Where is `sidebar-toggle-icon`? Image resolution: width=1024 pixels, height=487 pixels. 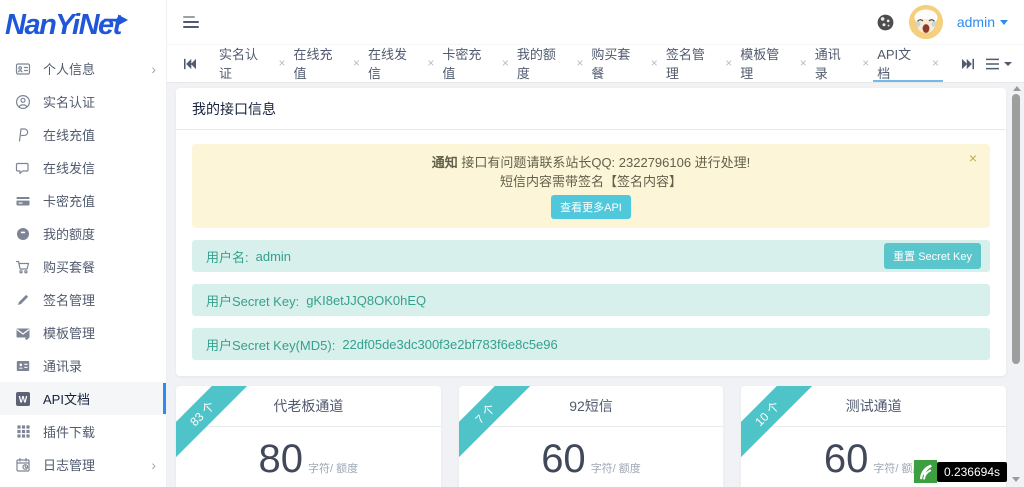
sidebar-toggle-icon is located at coordinates (191, 22).